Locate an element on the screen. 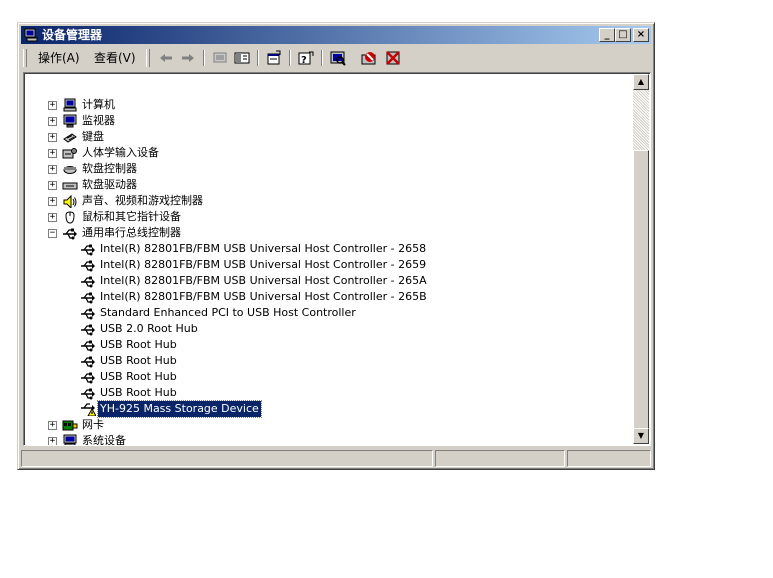 Image resolution: width=773 pixels, height=578 pixels. tree-item-label: 声音、视频和游戏控制器 is located at coordinates (142, 201).